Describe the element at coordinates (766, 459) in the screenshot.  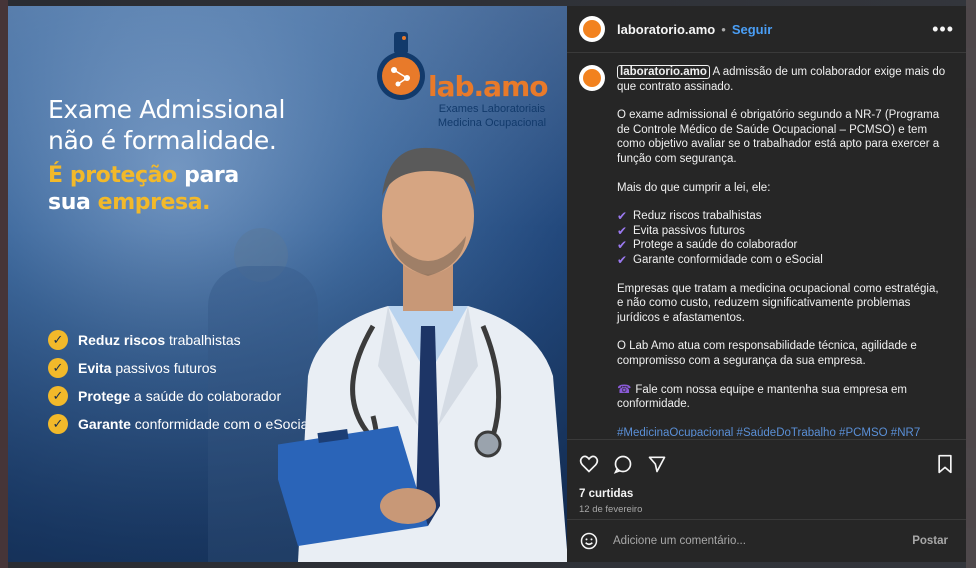
I see `action-icons` at that location.